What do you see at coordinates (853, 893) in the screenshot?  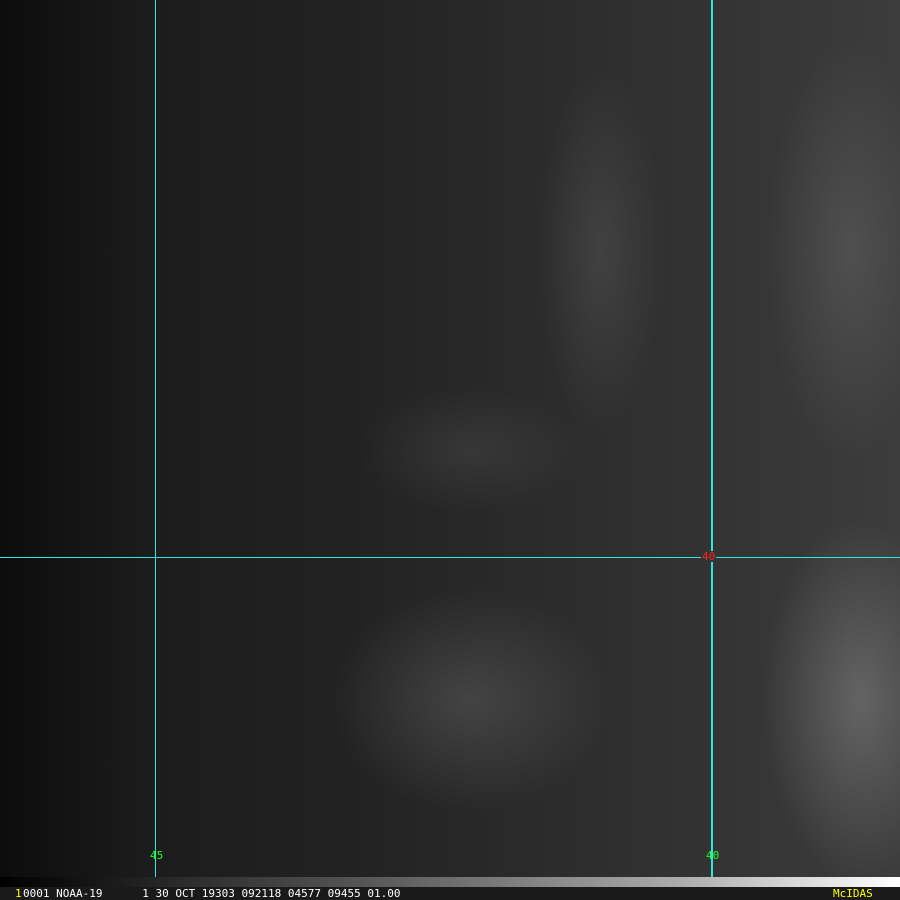 I see `mcidas-logo: McIDAS` at bounding box center [853, 893].